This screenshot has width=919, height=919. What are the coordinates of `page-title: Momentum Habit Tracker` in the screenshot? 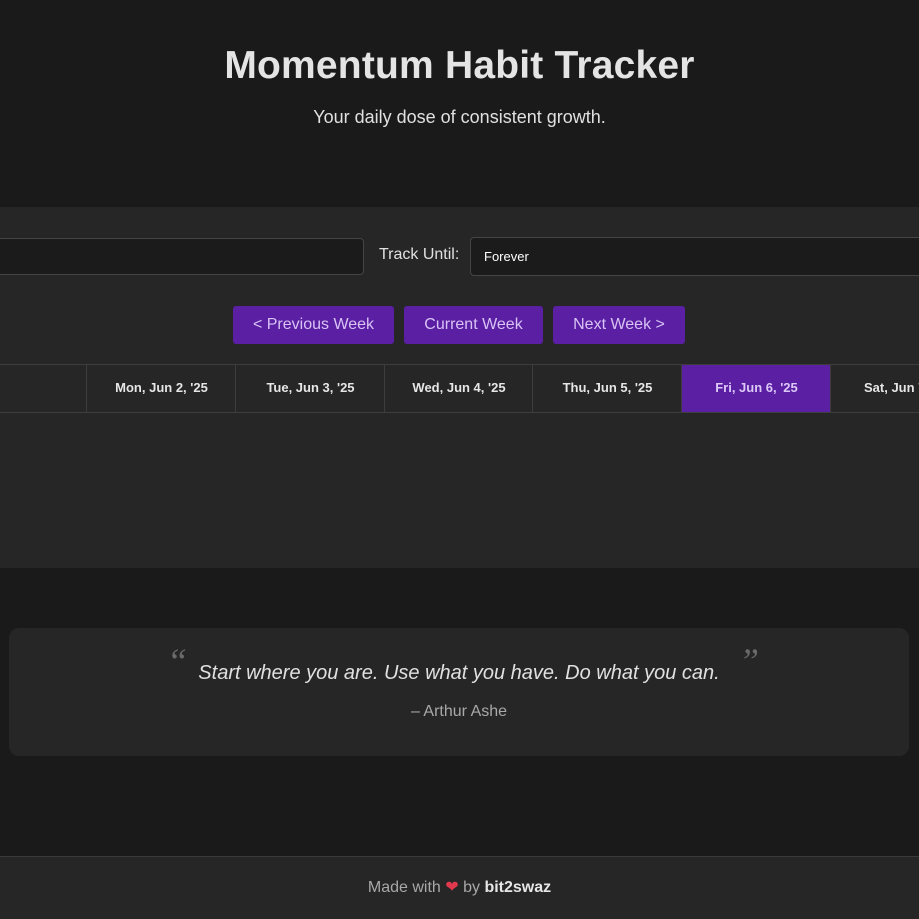 It's located at (459, 65).